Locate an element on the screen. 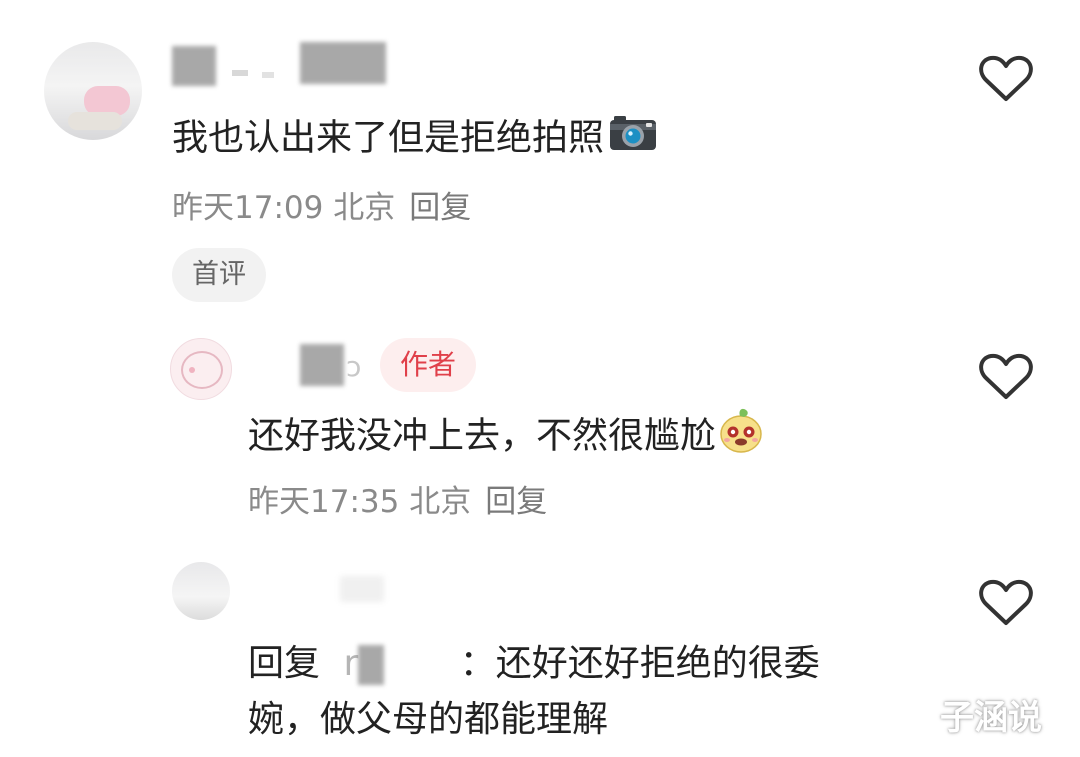  reply-prefix: 回复 is located at coordinates (284, 663).